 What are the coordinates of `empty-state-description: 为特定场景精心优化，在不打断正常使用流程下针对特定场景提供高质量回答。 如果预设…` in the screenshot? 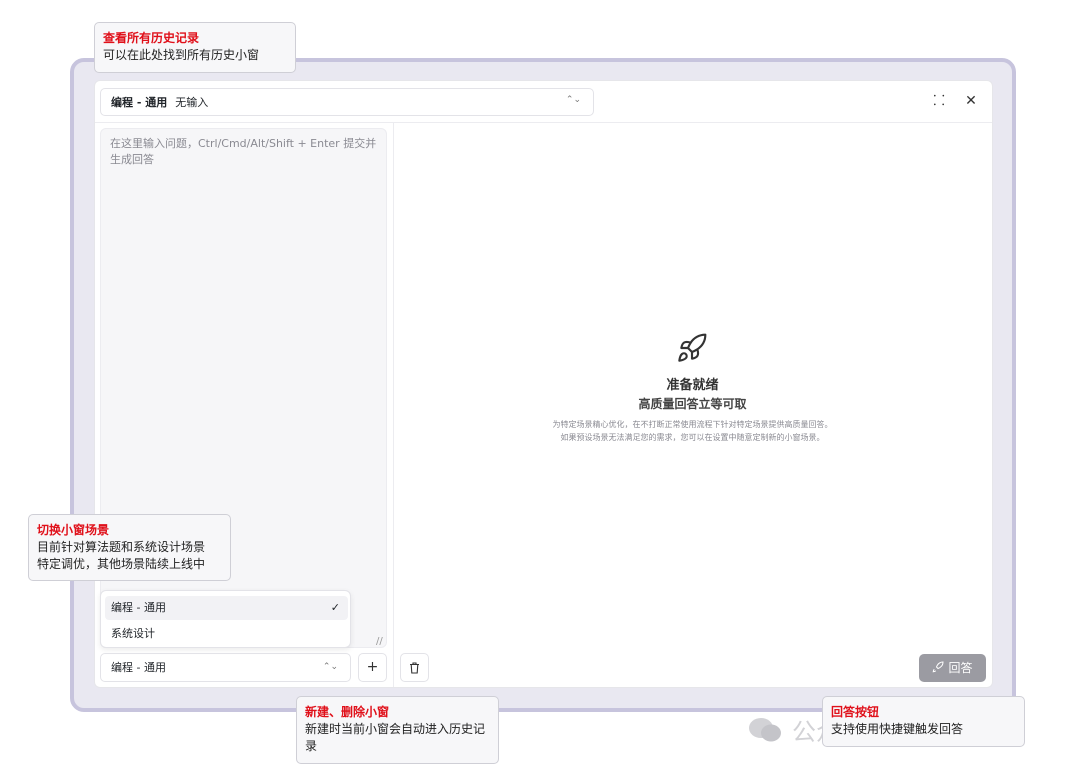 It's located at (692, 431).